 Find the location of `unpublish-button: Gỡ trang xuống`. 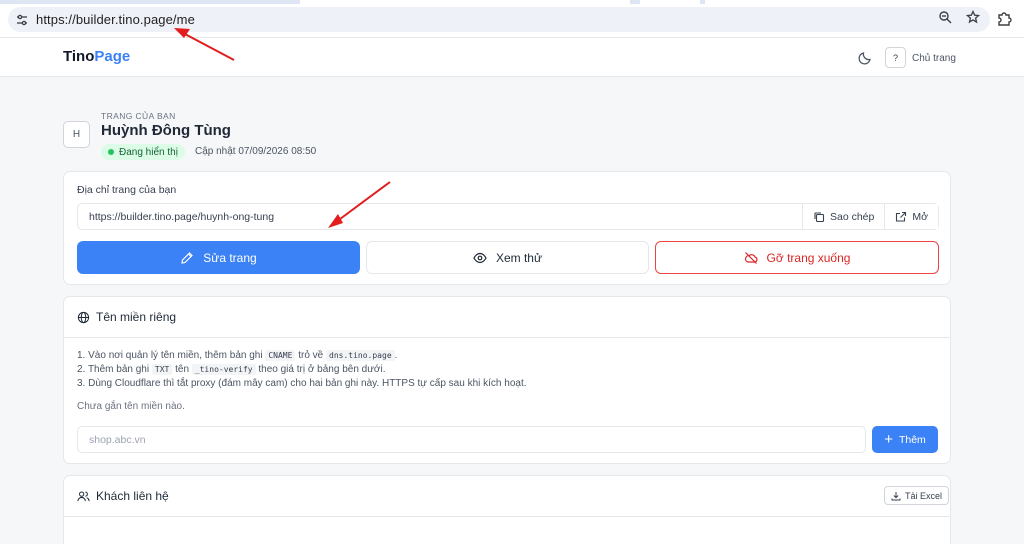

unpublish-button: Gỡ trang xuống is located at coordinates (797, 257).